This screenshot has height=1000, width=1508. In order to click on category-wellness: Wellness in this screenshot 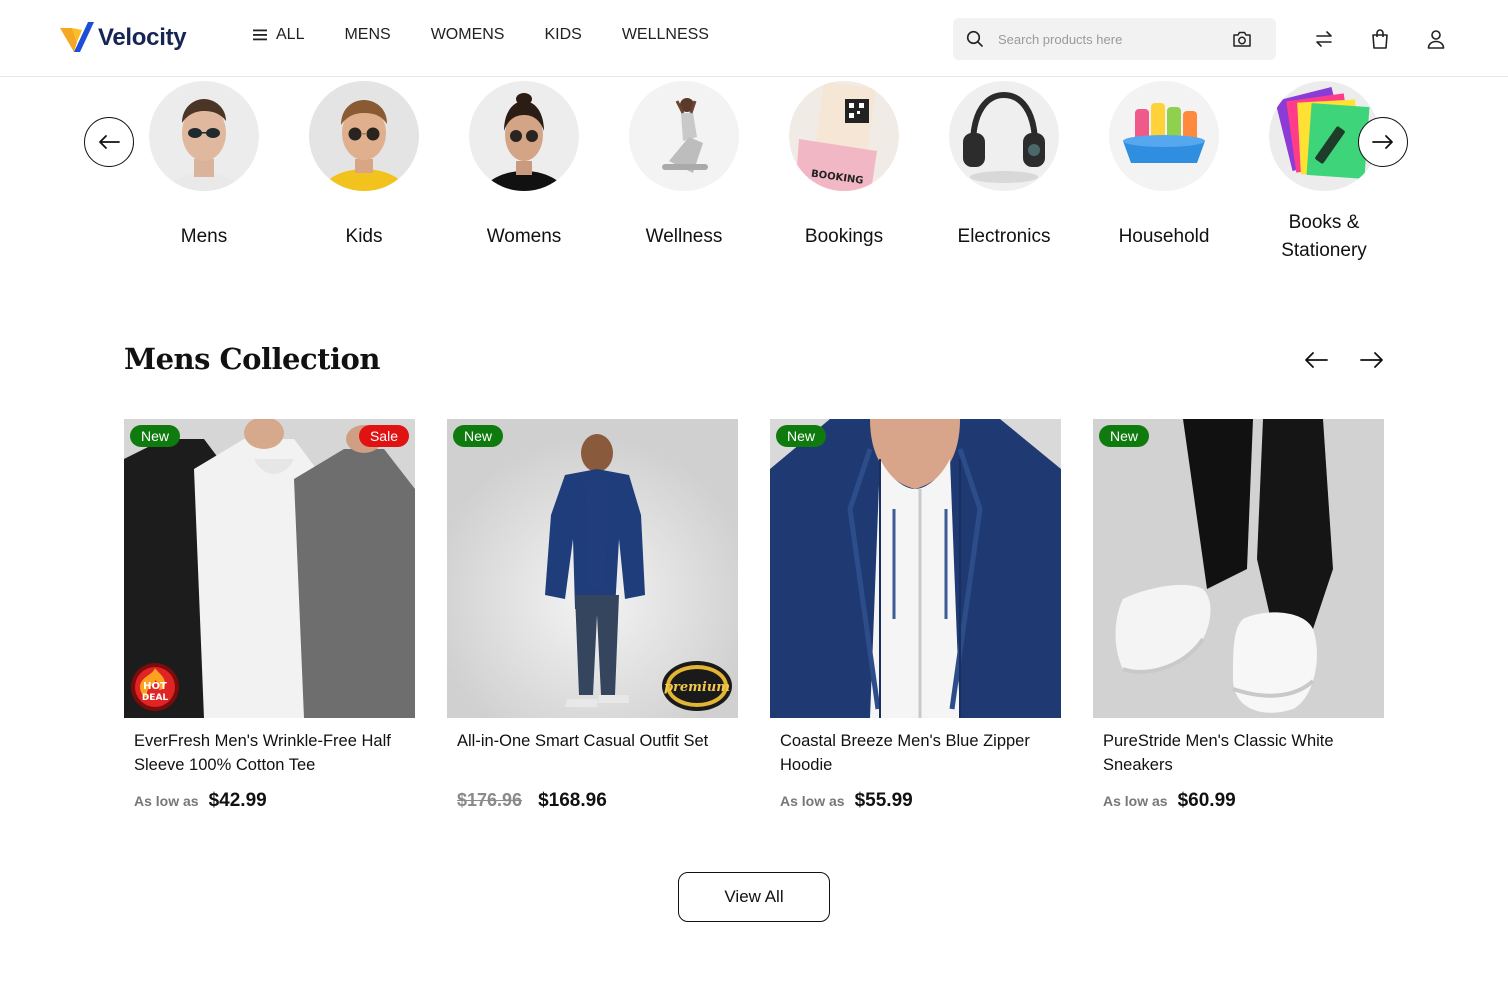, I will do `click(684, 173)`.